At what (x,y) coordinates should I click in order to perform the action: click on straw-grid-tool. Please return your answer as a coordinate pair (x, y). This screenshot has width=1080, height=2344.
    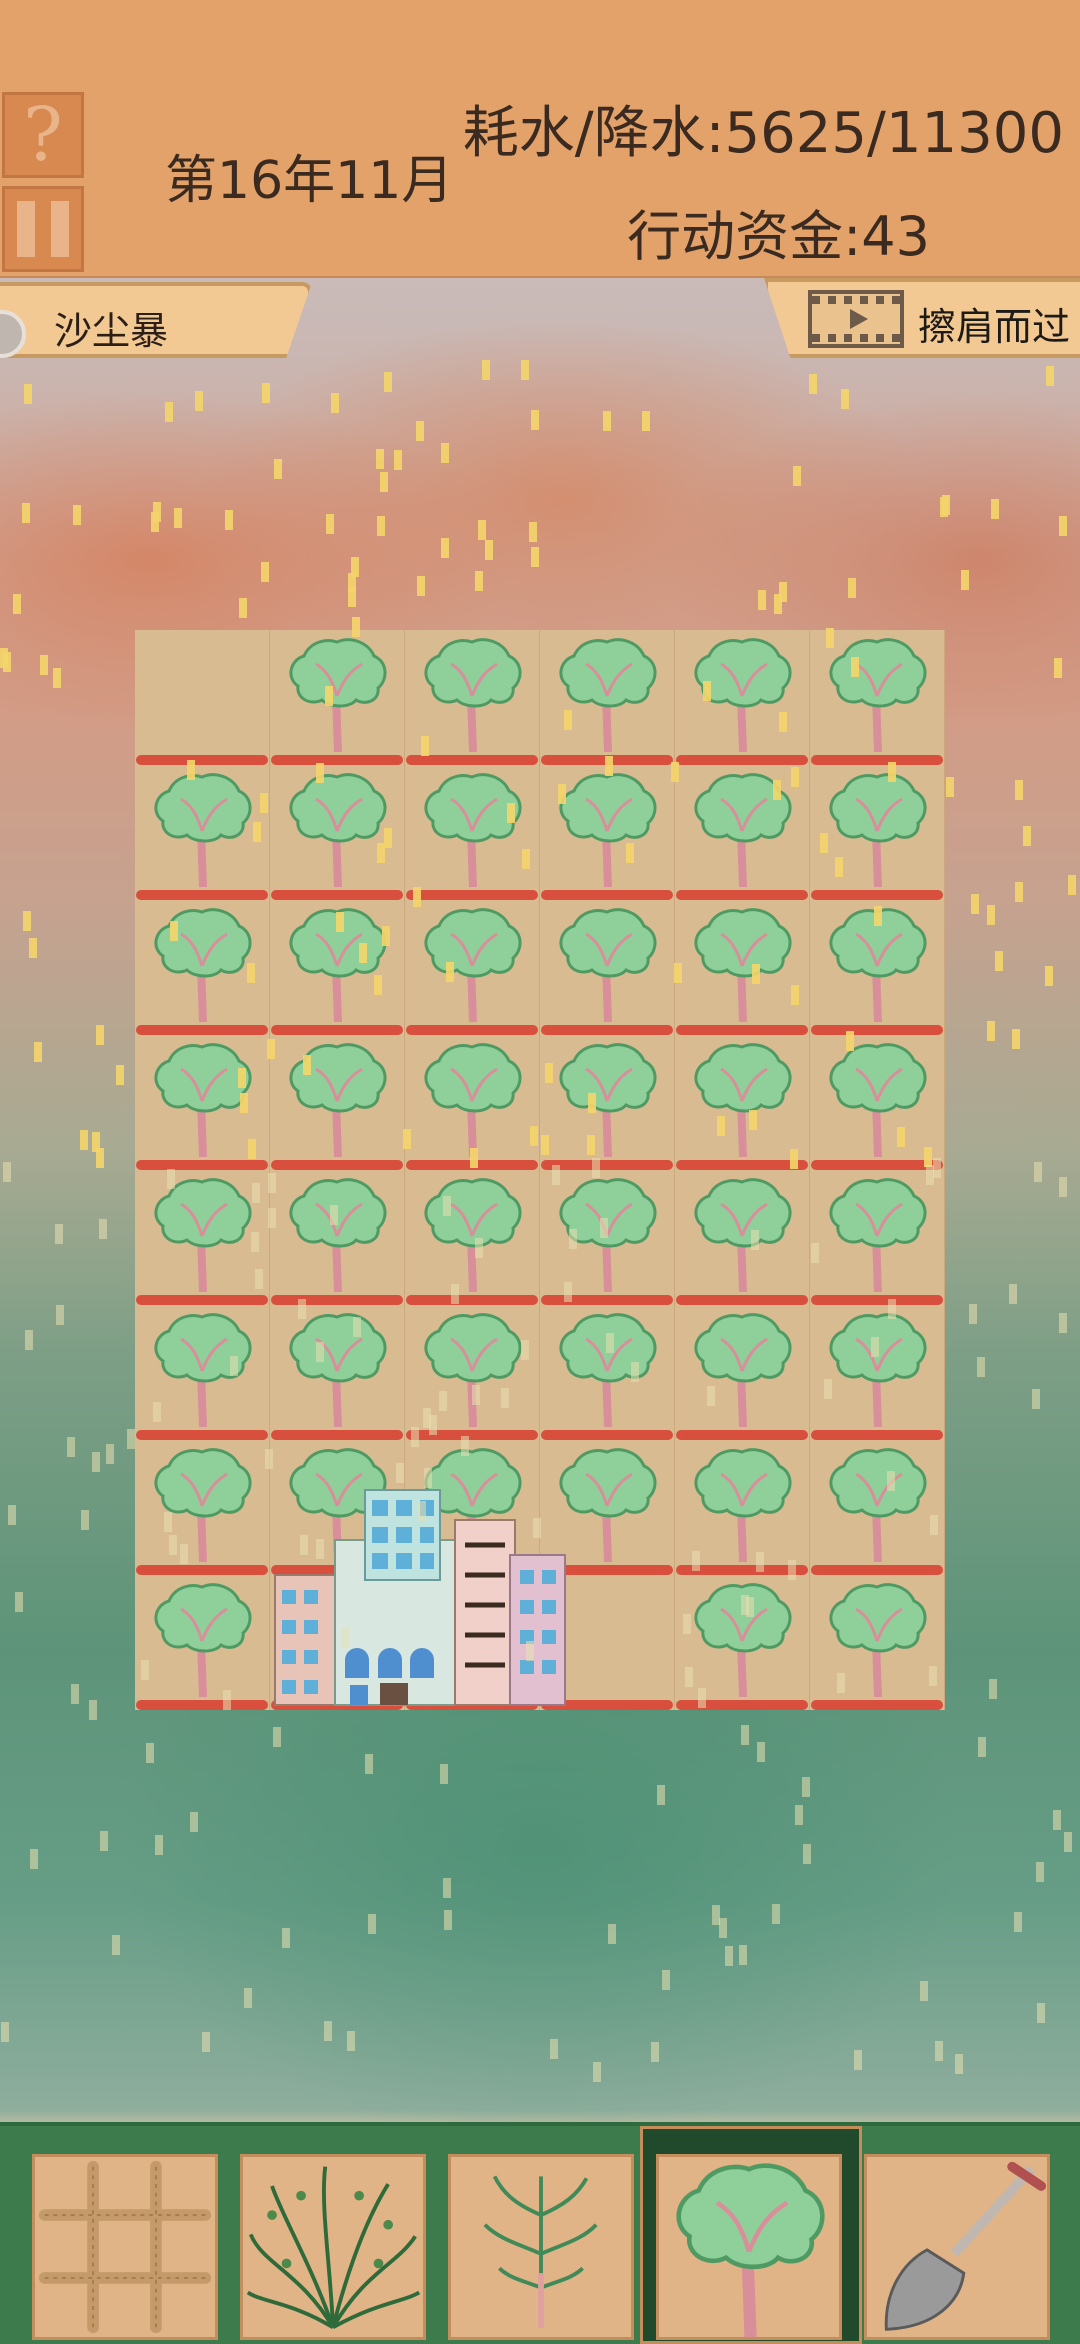
    Looking at the image, I should click on (125, 2247).